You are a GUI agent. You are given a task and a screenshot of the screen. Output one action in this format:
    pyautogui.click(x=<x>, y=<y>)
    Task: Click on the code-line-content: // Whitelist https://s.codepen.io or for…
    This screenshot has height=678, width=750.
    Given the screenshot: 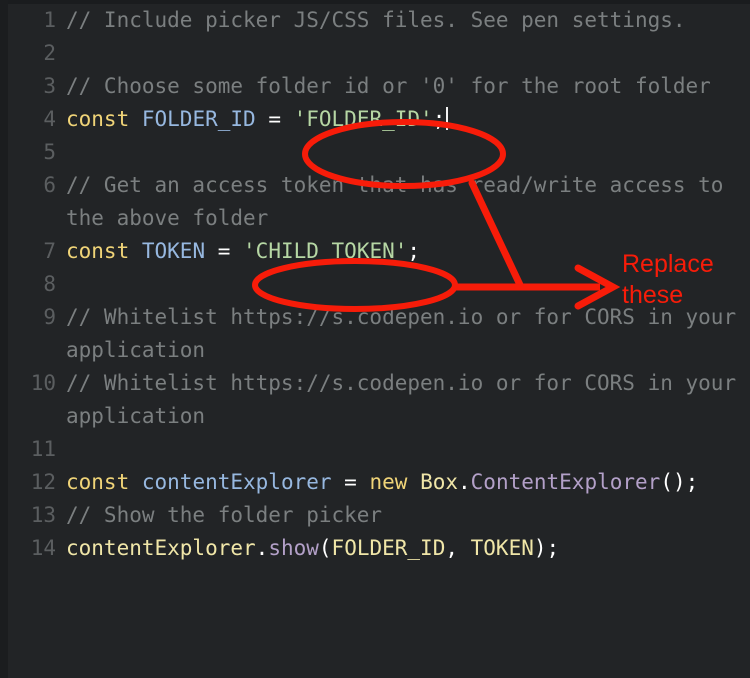 What is the action you would take?
    pyautogui.click(x=408, y=400)
    